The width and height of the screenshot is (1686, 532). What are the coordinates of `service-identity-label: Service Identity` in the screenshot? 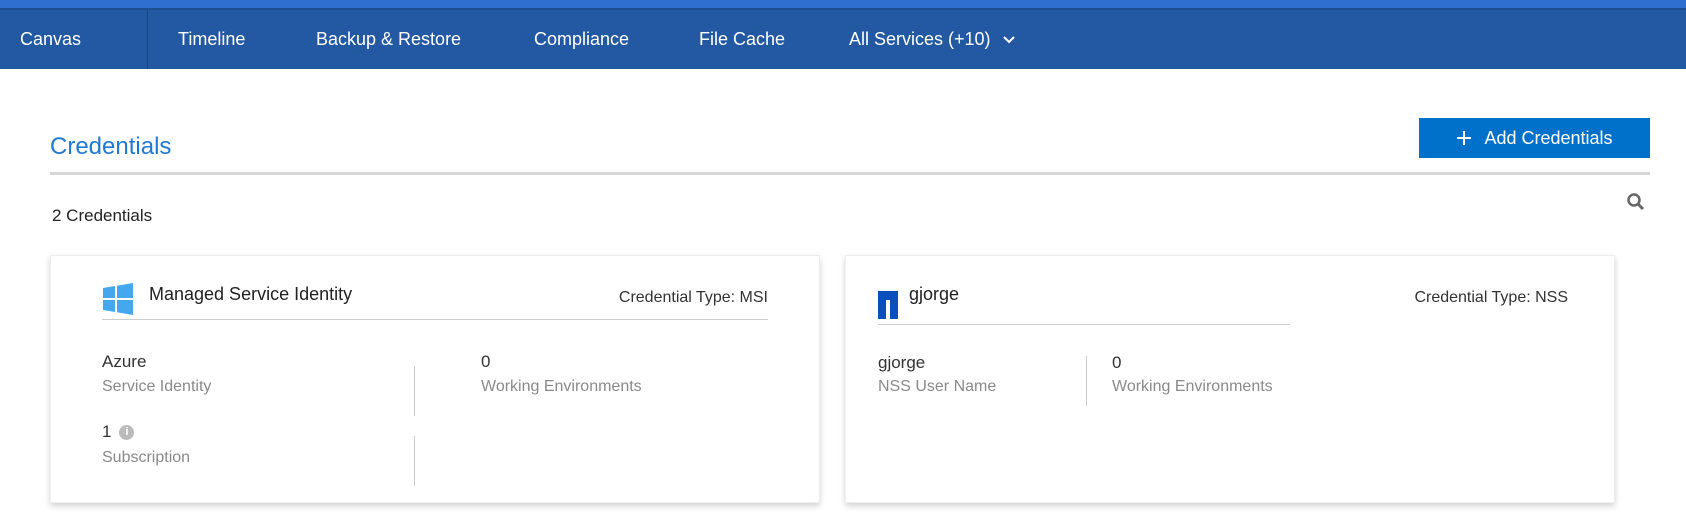 It's located at (157, 386).